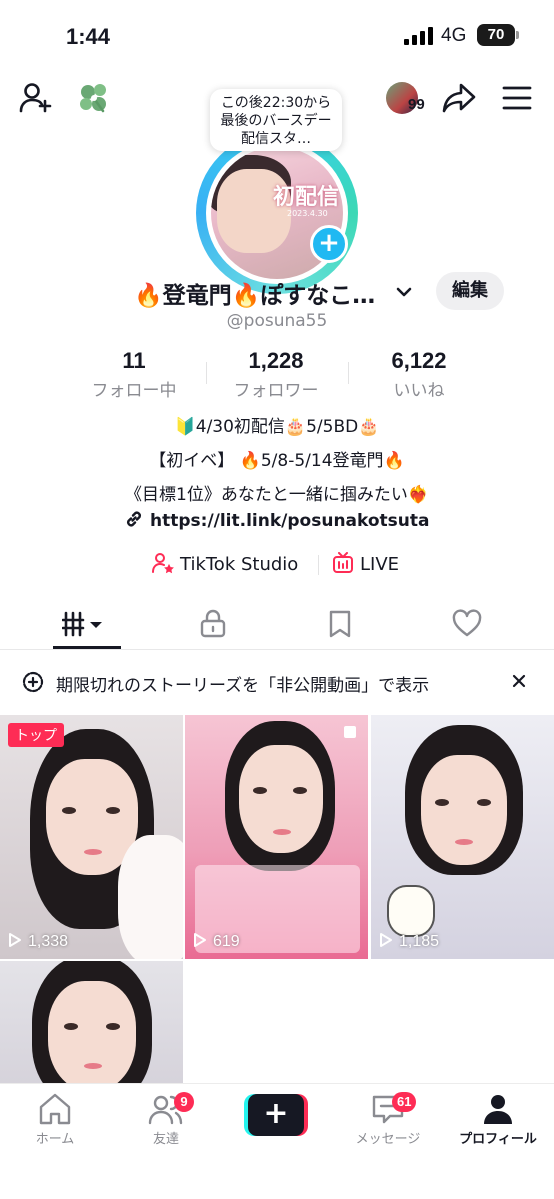 The height and width of the screenshot is (1199, 554). I want to click on profile-icon, so click(498, 1109).